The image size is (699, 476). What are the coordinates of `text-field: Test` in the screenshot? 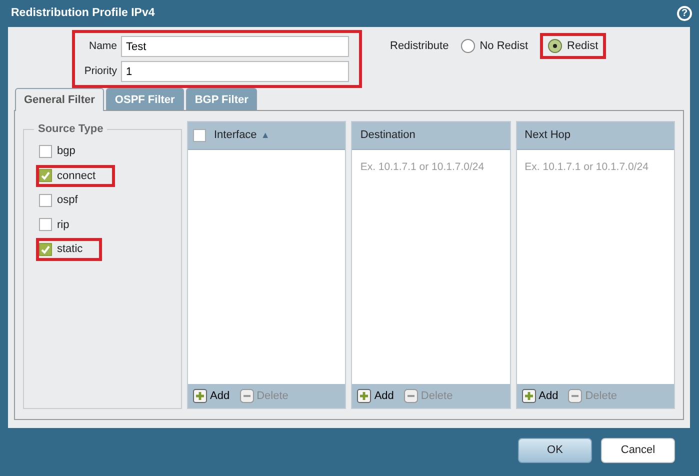 It's located at (235, 46).